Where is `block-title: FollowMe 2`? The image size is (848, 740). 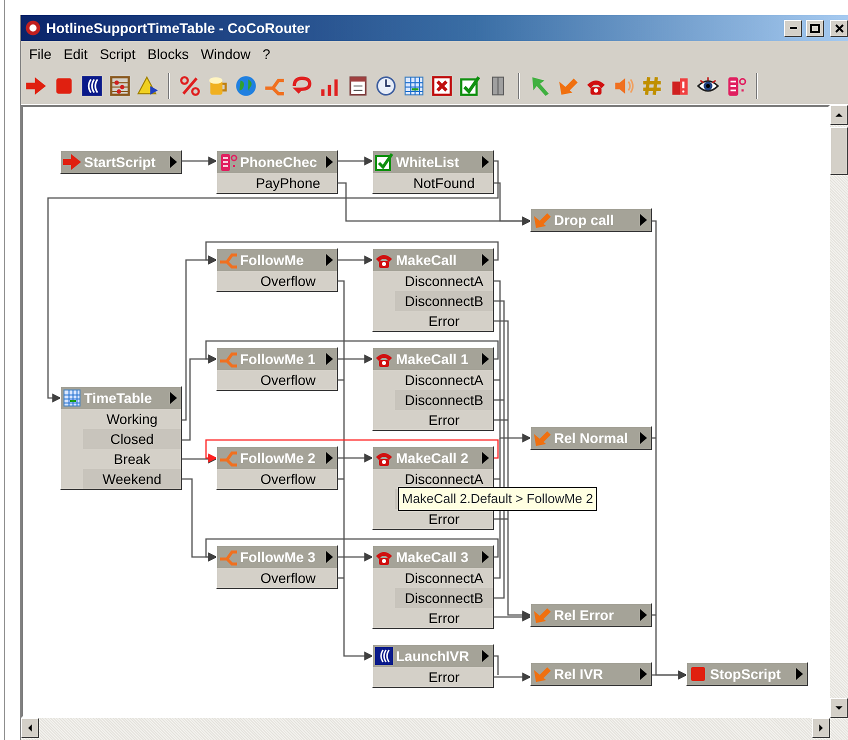 block-title: FollowMe 2 is located at coordinates (277, 458).